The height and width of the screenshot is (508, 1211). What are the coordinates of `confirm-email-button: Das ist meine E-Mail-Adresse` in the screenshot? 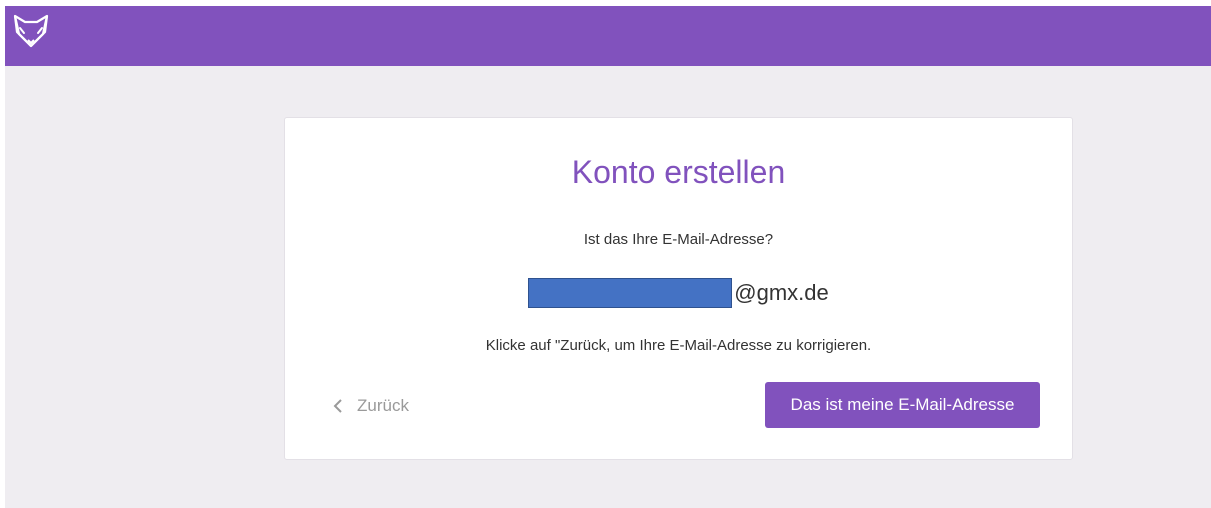 It's located at (902, 405).